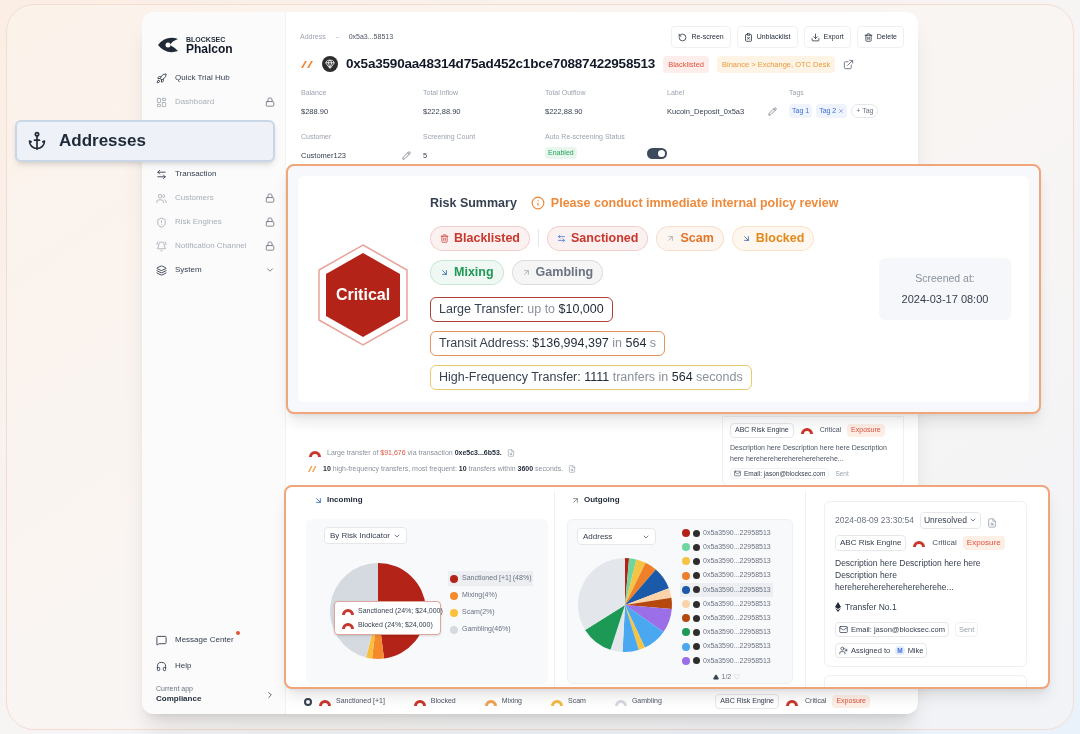 This screenshot has height=734, width=1080. Describe the element at coordinates (161, 640) in the screenshot. I see `message-icon` at that location.